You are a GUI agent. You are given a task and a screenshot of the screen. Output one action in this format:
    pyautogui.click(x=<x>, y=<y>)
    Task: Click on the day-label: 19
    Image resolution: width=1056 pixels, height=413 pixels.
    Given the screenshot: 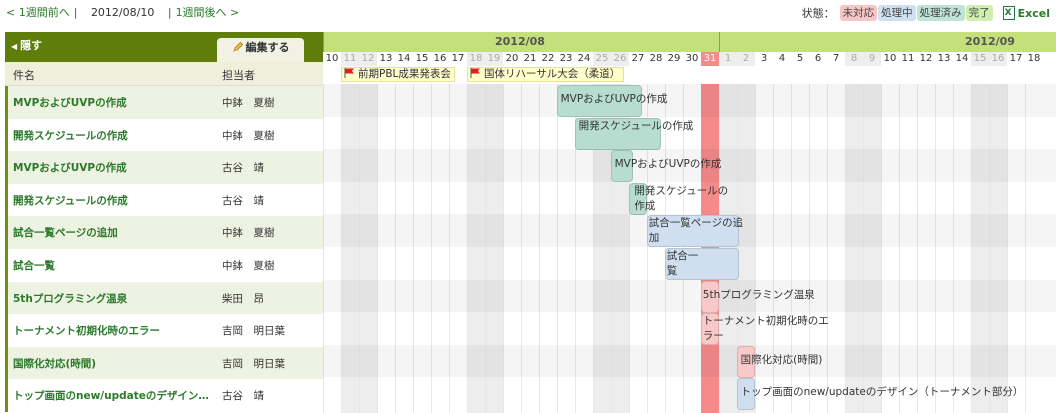 What is the action you would take?
    pyautogui.click(x=494, y=59)
    